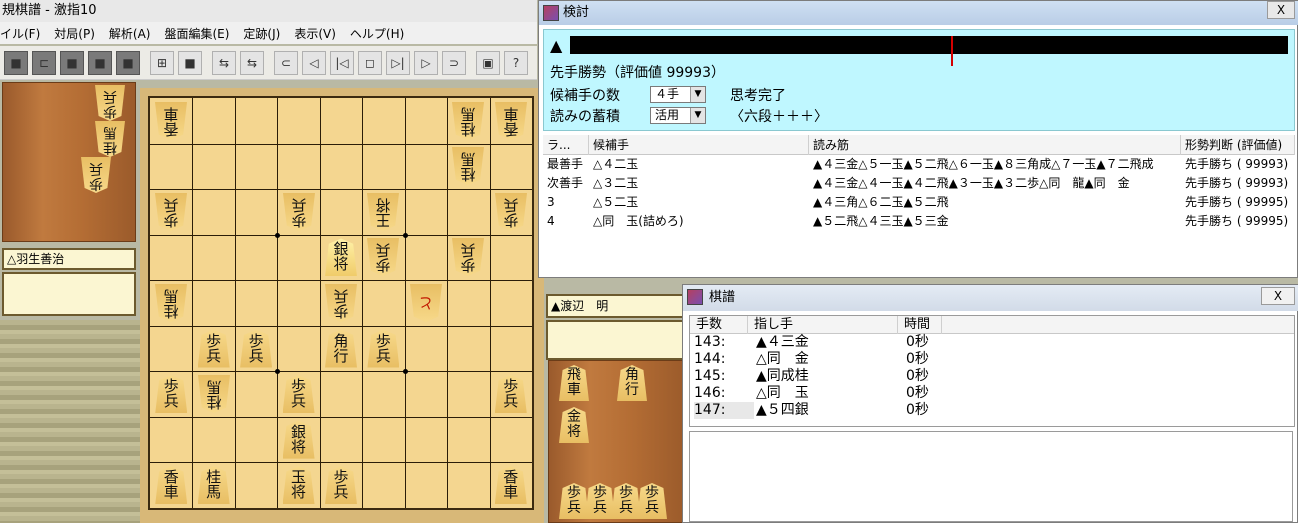  What do you see at coordinates (918, 13) in the screenshot?
I see `analysis-title-bar: 検討` at bounding box center [918, 13].